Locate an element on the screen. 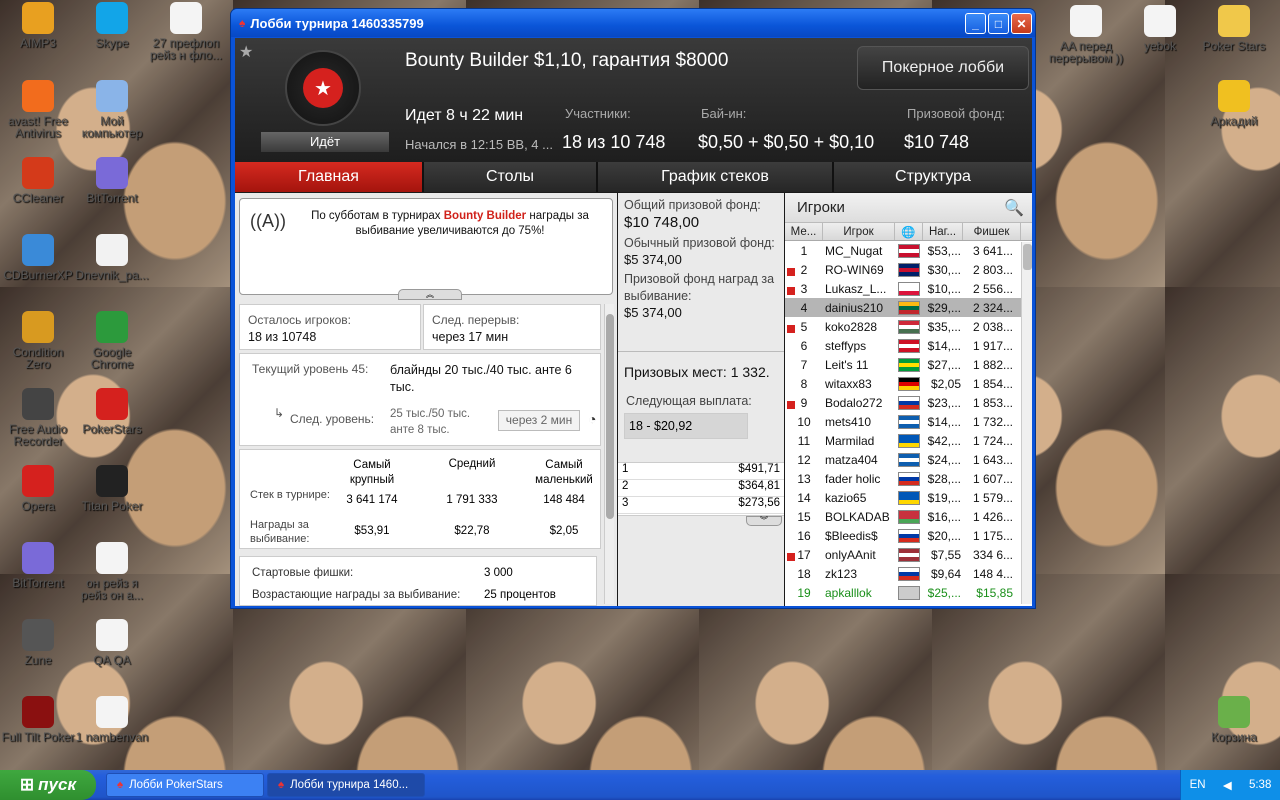  col-country: 🌐 is located at coordinates (909, 231).